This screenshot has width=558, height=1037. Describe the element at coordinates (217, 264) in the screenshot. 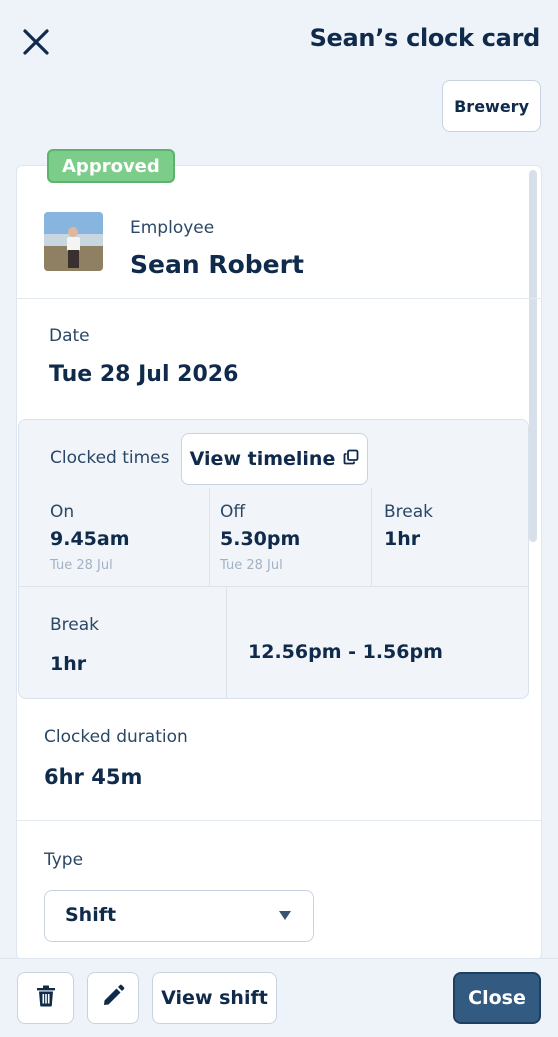

I see `employee-name: Sean Robert` at that location.